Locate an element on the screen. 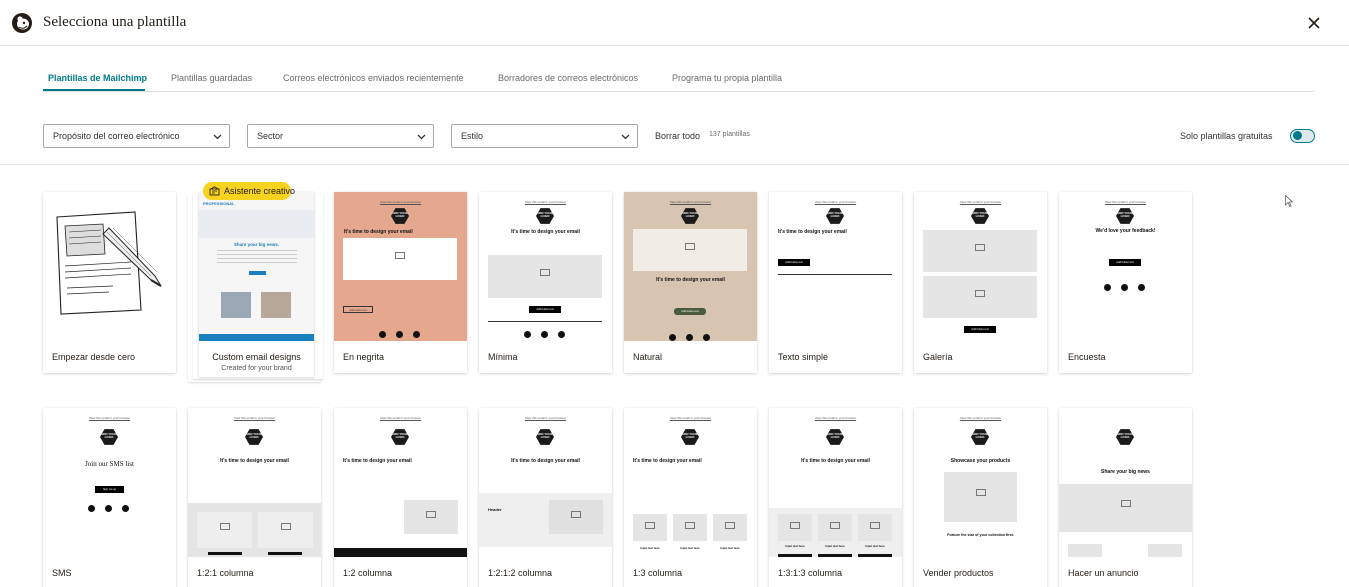  template-label: Mínima is located at coordinates (503, 357).